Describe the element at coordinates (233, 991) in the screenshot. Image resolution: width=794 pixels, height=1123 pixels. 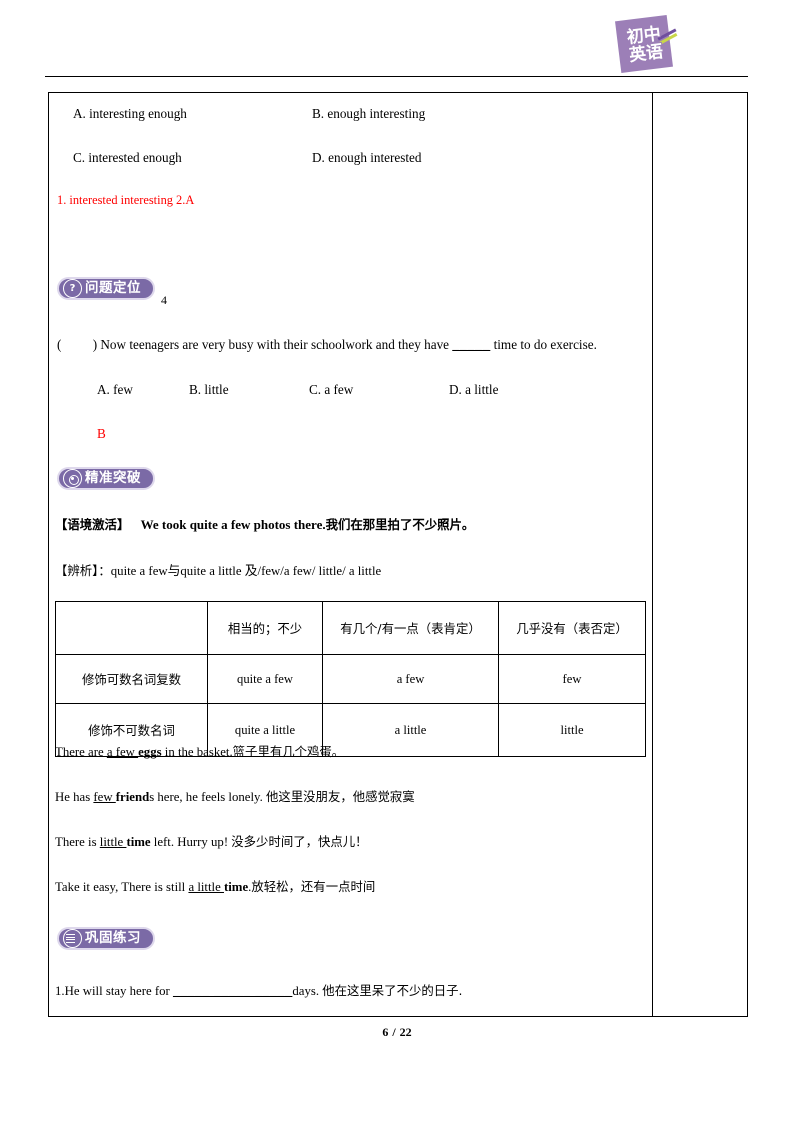
I see `practice-blanks: _____ _____ _____` at that location.